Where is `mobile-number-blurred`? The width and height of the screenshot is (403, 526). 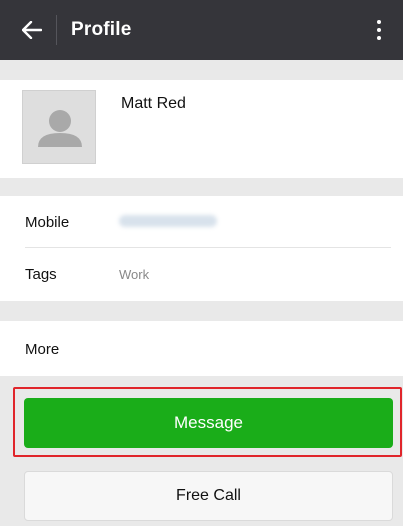
mobile-number-blurred is located at coordinates (168, 221).